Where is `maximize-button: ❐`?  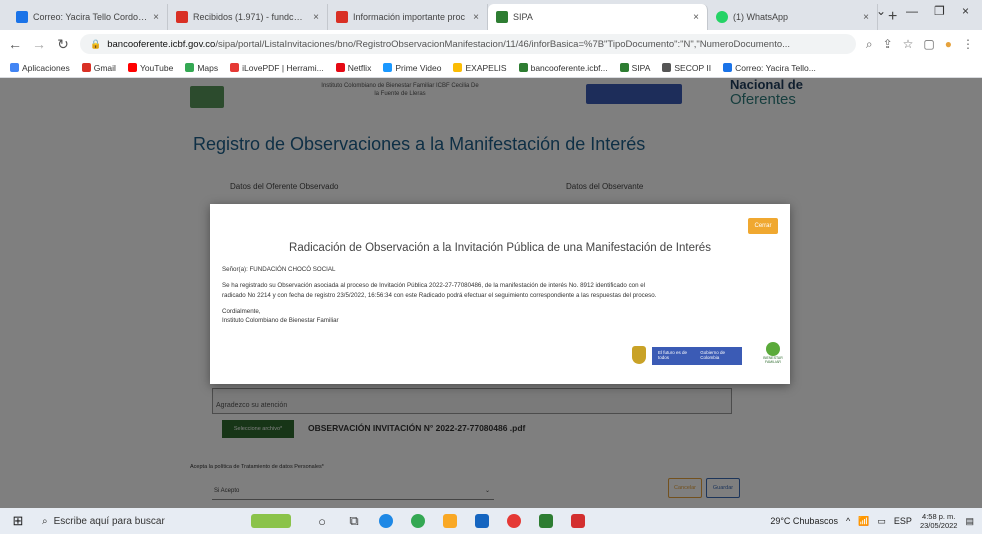
maximize-button: ❐ is located at coordinates (939, 11).